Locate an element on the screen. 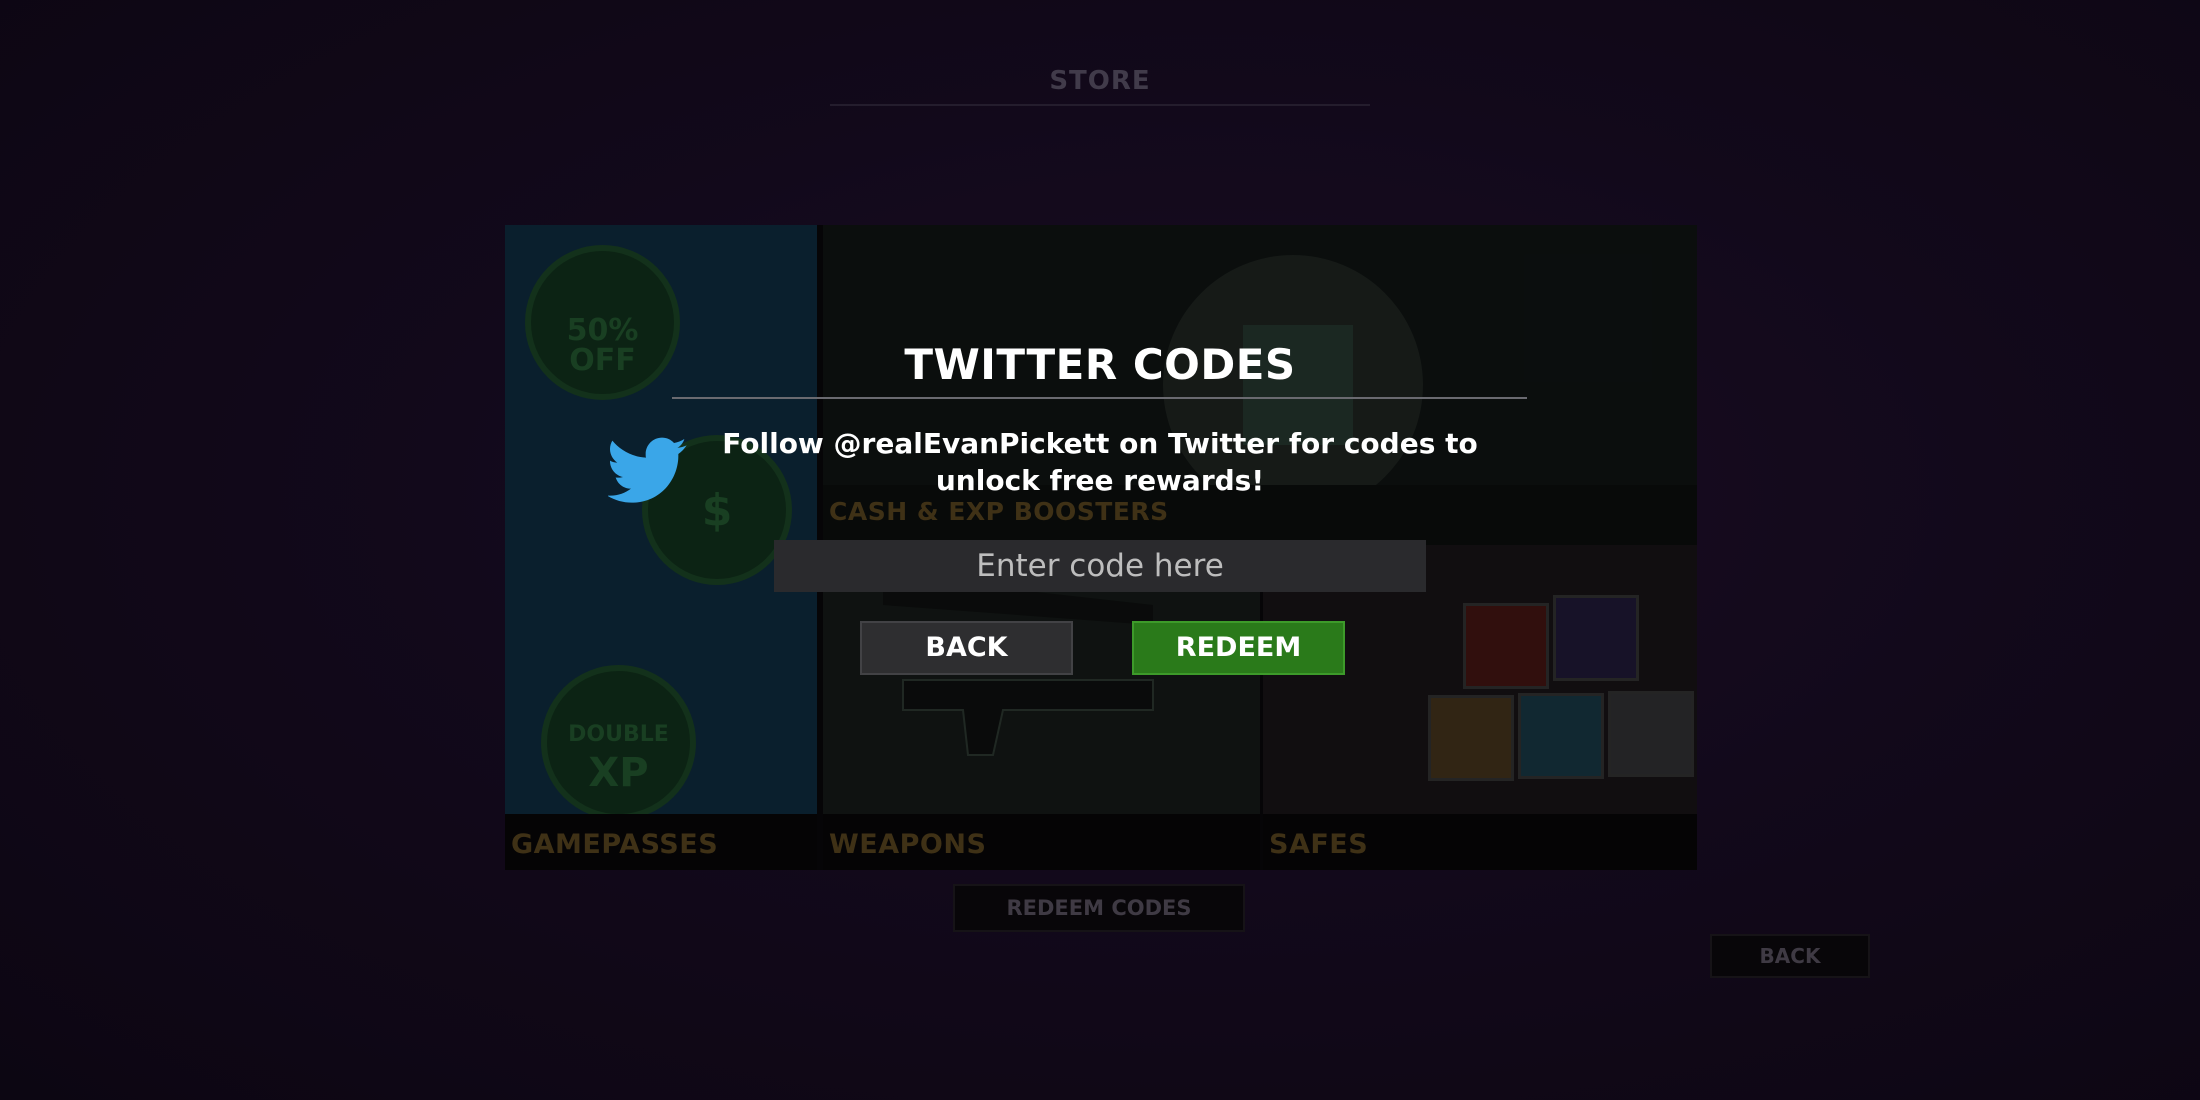 Image resolution: width=2200 pixels, height=1100 pixels. modal-back-button: BACK is located at coordinates (966, 648).